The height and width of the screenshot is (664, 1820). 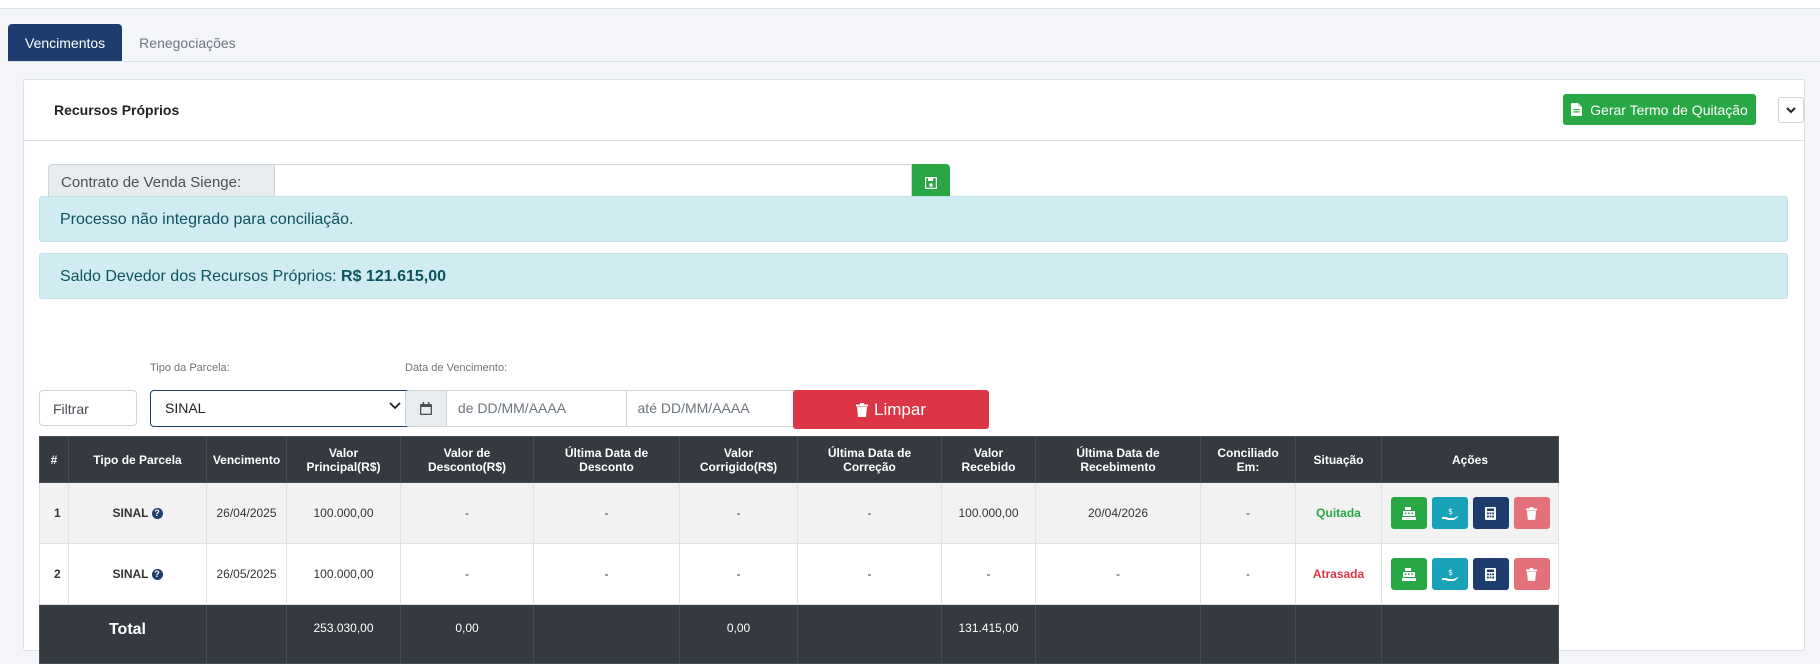 What do you see at coordinates (394, 276) in the screenshot?
I see `balance-value: R$ 121.615,00` at bounding box center [394, 276].